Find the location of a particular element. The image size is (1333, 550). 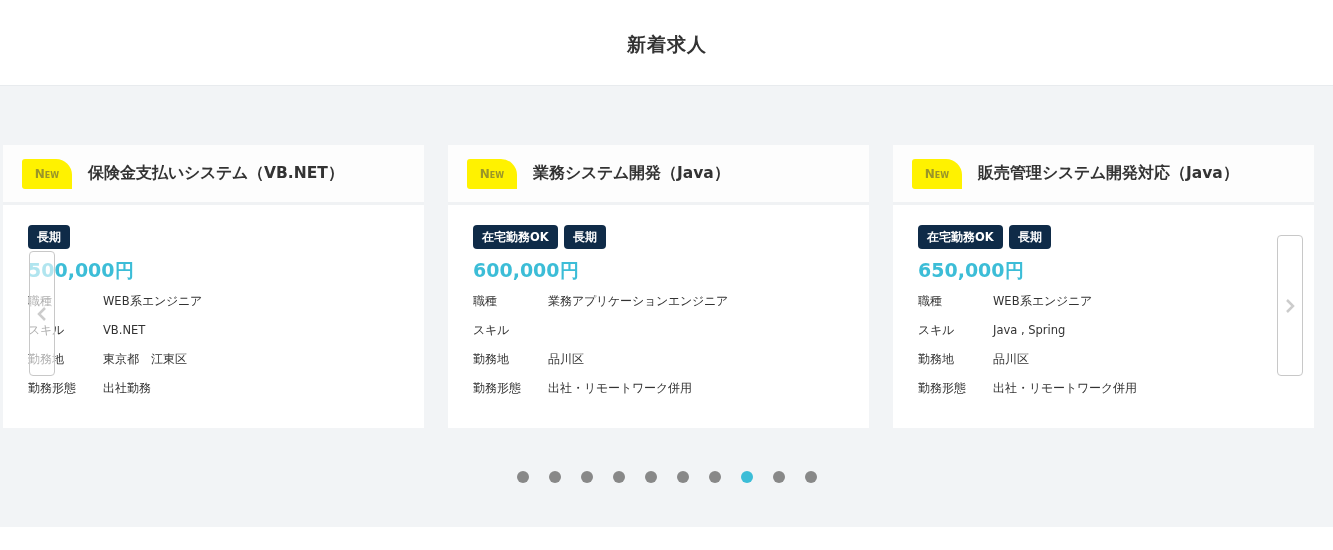

detail-value: 出社勤務 is located at coordinates (127, 388).